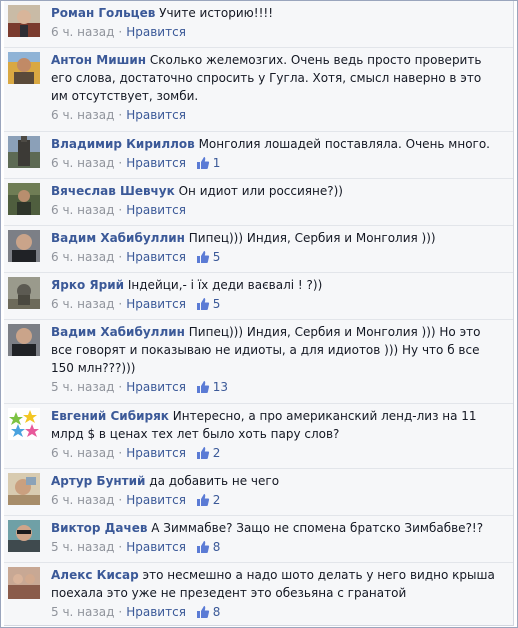 The width and height of the screenshot is (518, 628). I want to click on like-count: 1, so click(208, 163).